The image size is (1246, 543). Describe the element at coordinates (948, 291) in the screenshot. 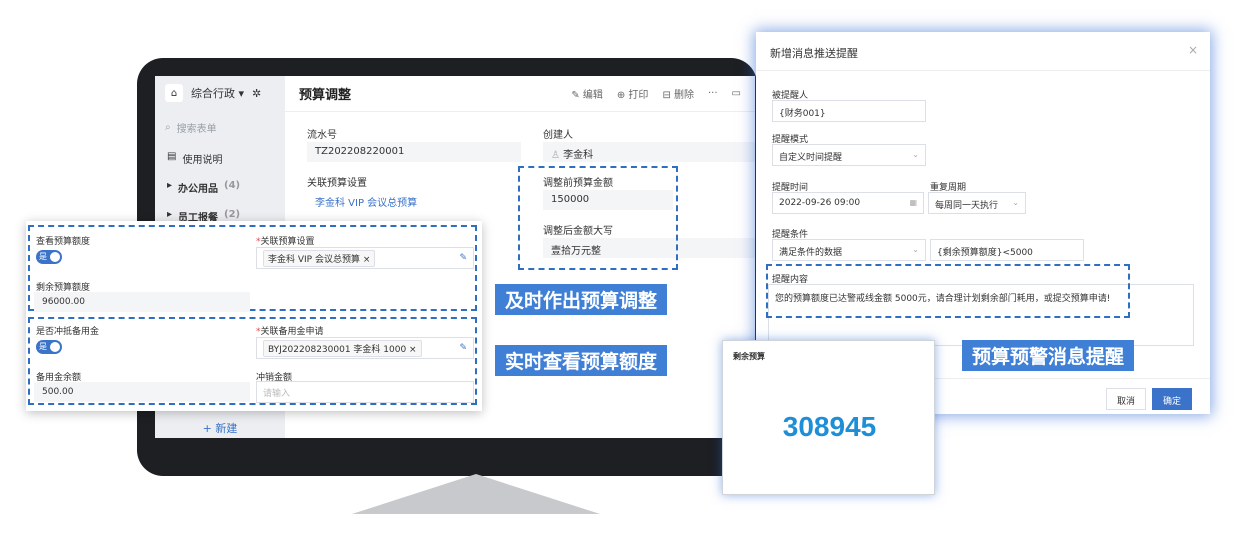

I see `highlight-content` at that location.